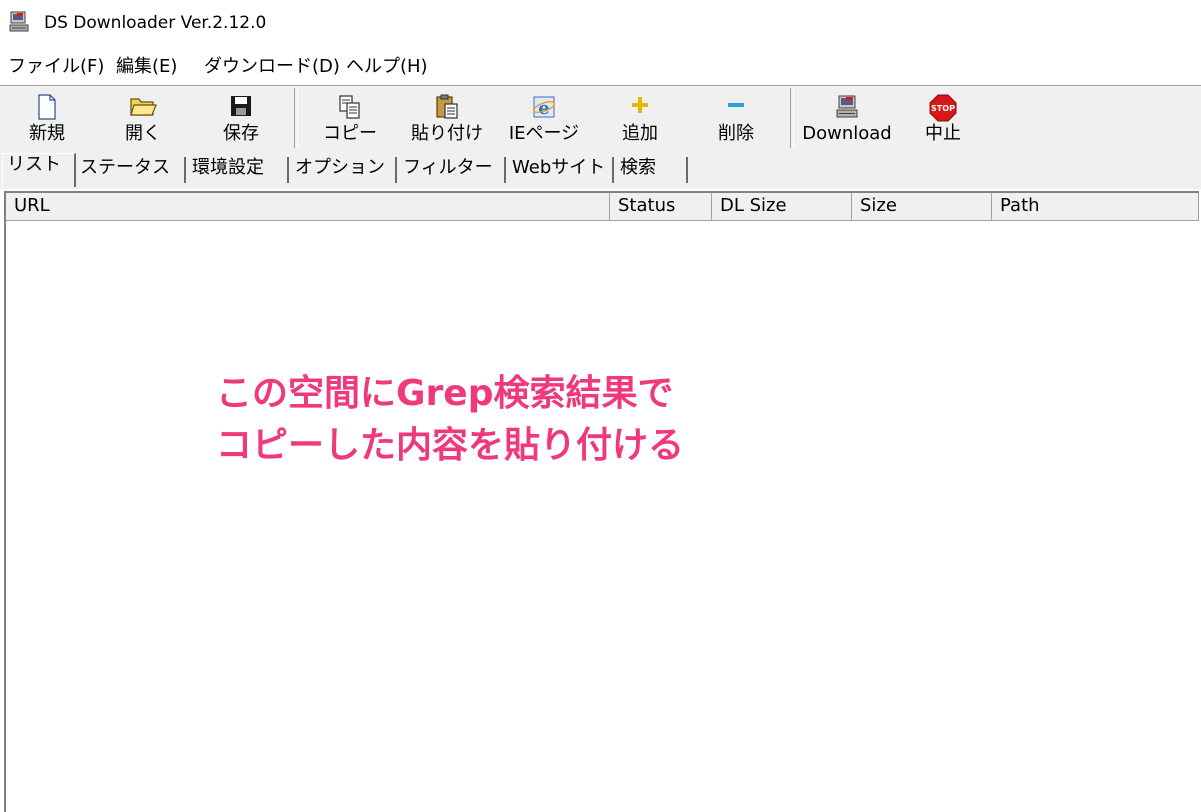 This screenshot has width=1201, height=812. What do you see at coordinates (736, 133) in the screenshot?
I see `delete-label: 削除` at bounding box center [736, 133].